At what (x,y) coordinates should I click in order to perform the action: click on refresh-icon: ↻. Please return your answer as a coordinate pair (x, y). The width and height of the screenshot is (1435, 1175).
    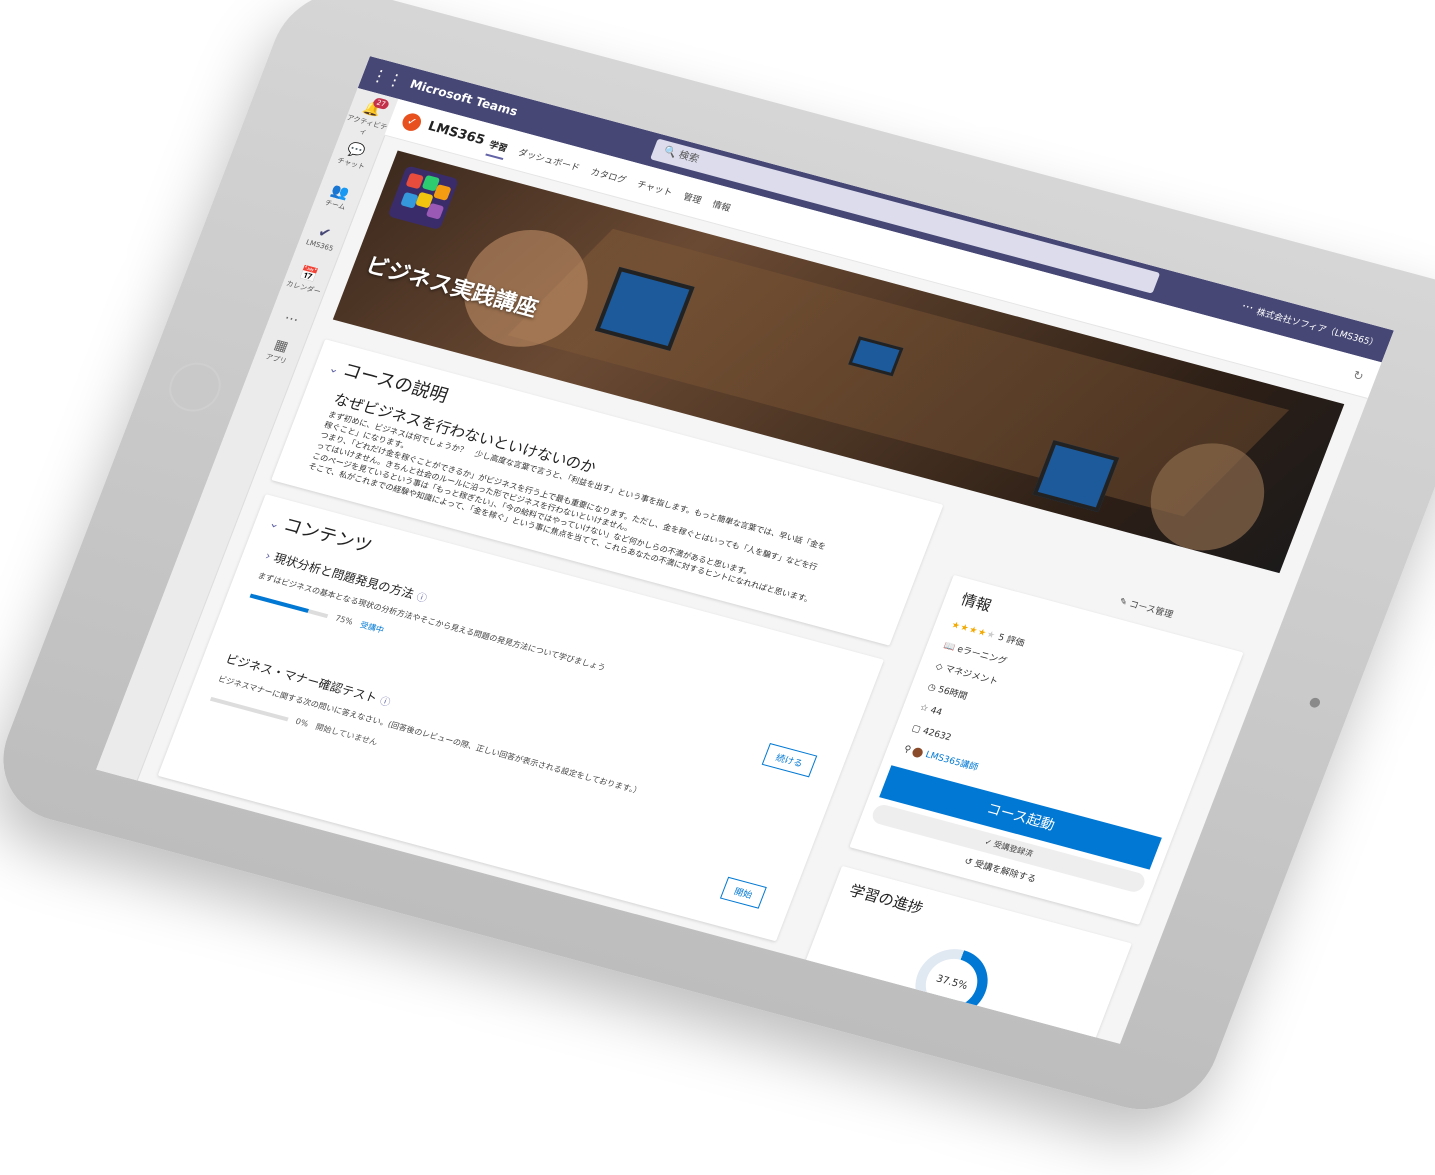
    Looking at the image, I should click on (1358, 376).